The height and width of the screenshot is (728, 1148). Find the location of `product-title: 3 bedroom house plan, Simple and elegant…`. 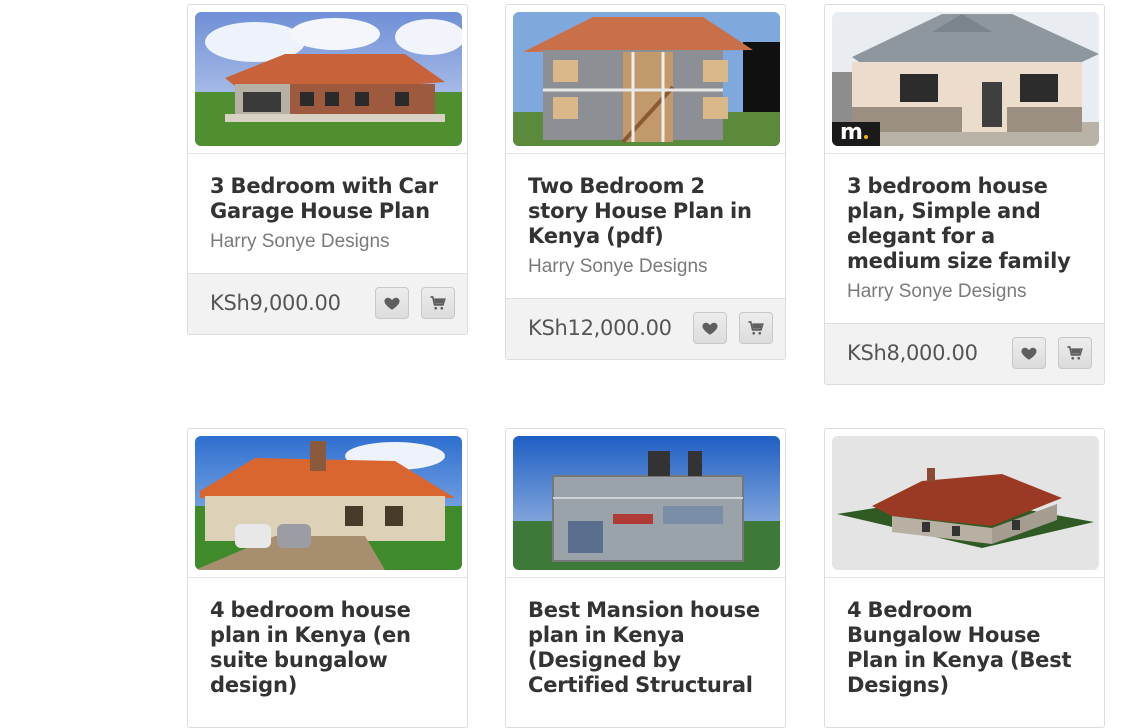

product-title: 3 bedroom house plan, Simple and elegant… is located at coordinates (964, 224).